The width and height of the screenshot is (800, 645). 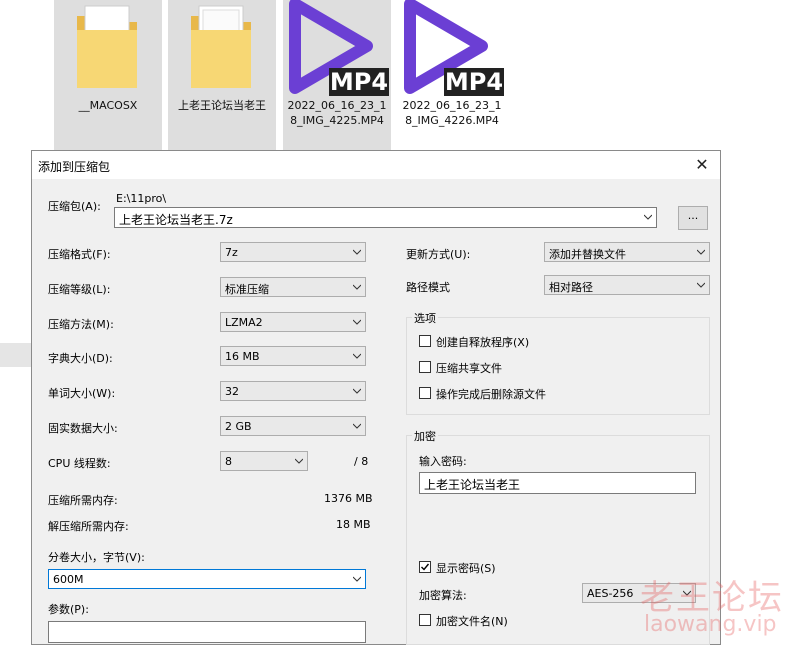 What do you see at coordinates (82, 393) in the screenshot?
I see `word-label: 单词大小(W):` at bounding box center [82, 393].